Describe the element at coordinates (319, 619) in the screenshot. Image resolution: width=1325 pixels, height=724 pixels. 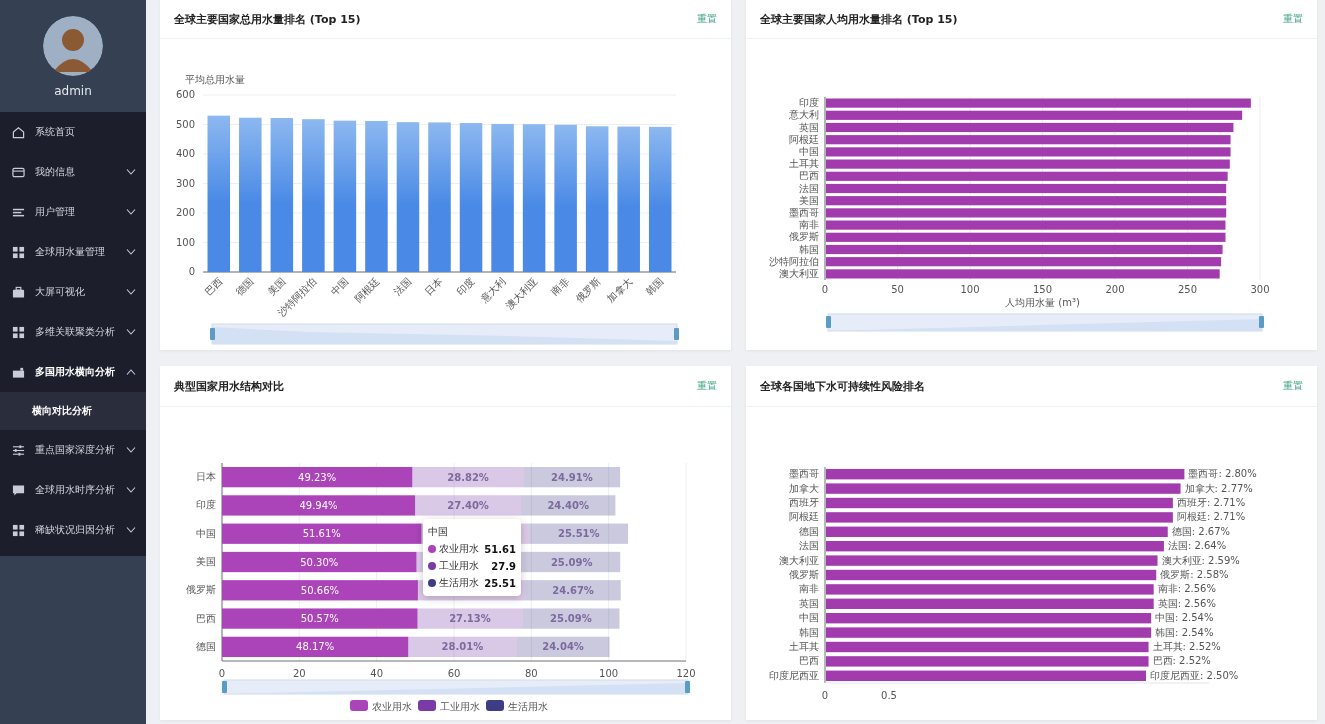
I see `value-label: 50.57%` at that location.